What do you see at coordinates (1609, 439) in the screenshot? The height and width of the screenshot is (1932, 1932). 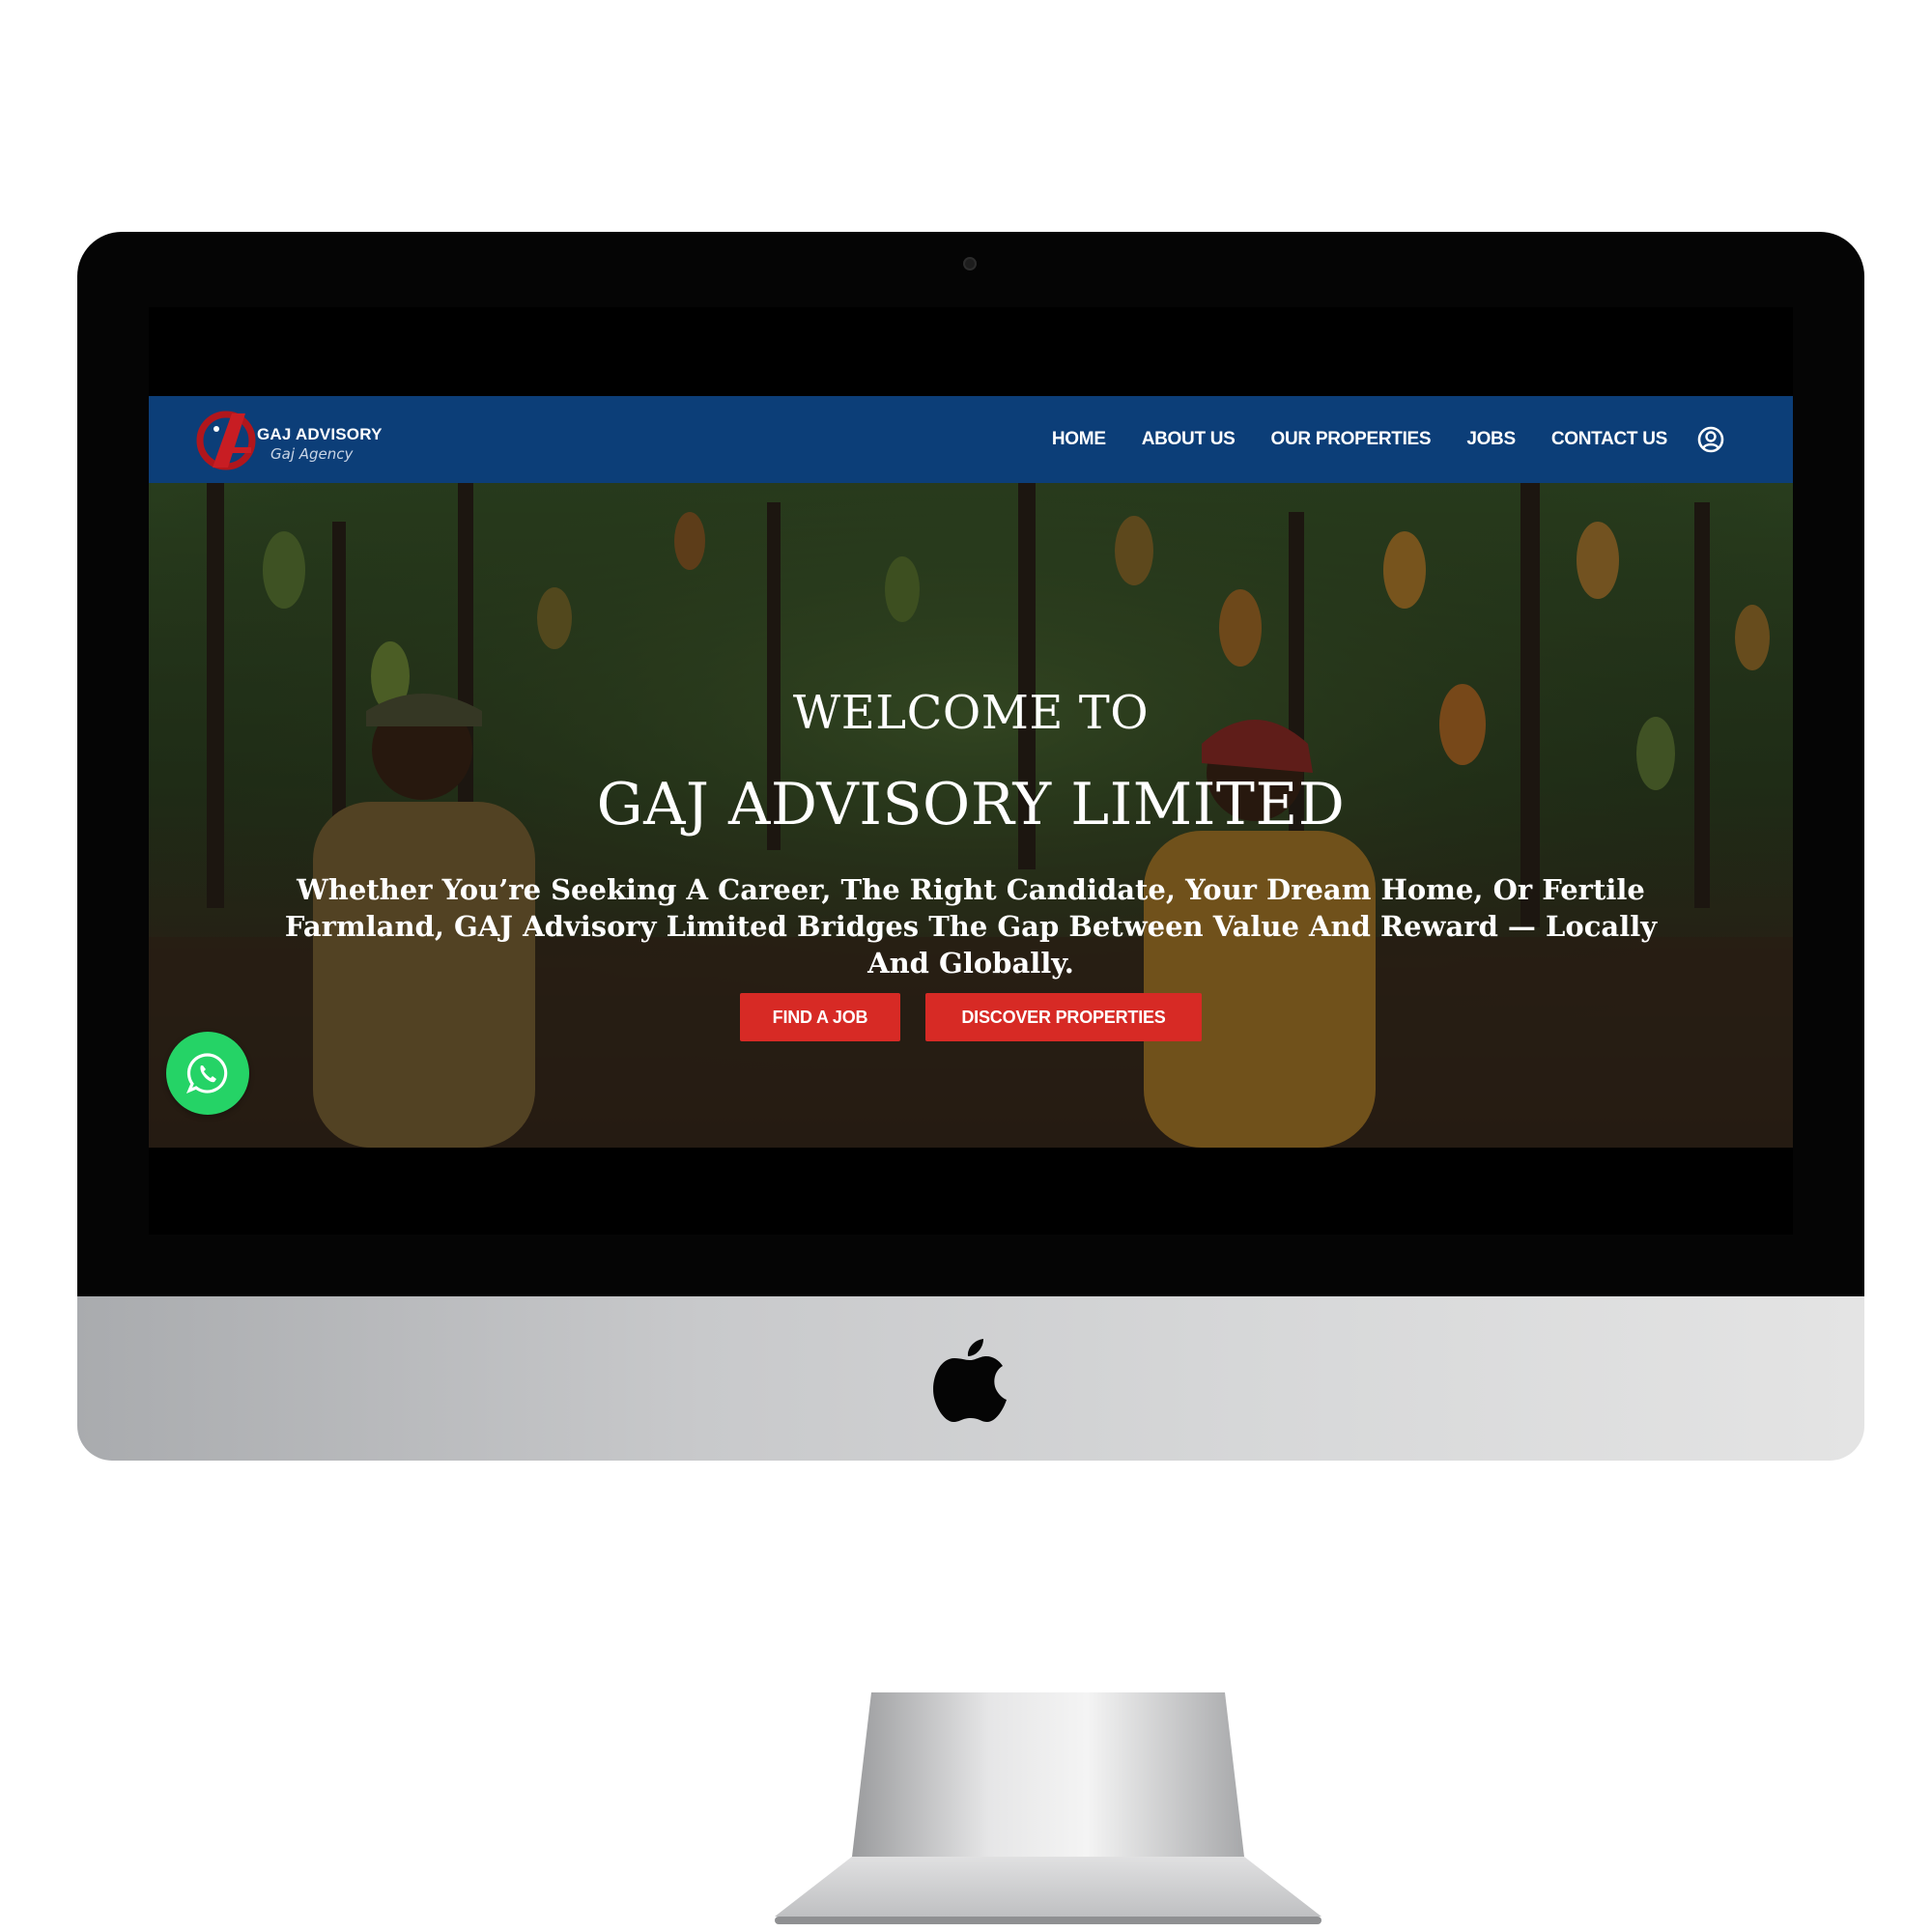 I see `nav-item-contact-us: CONTACT US` at bounding box center [1609, 439].